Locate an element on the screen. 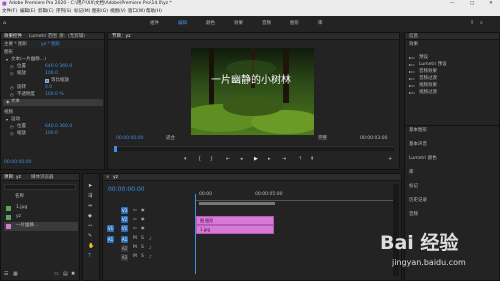 The image size is (500, 281). effects-folder: ▸▭ Lumetri 预设 is located at coordinates (453, 65).